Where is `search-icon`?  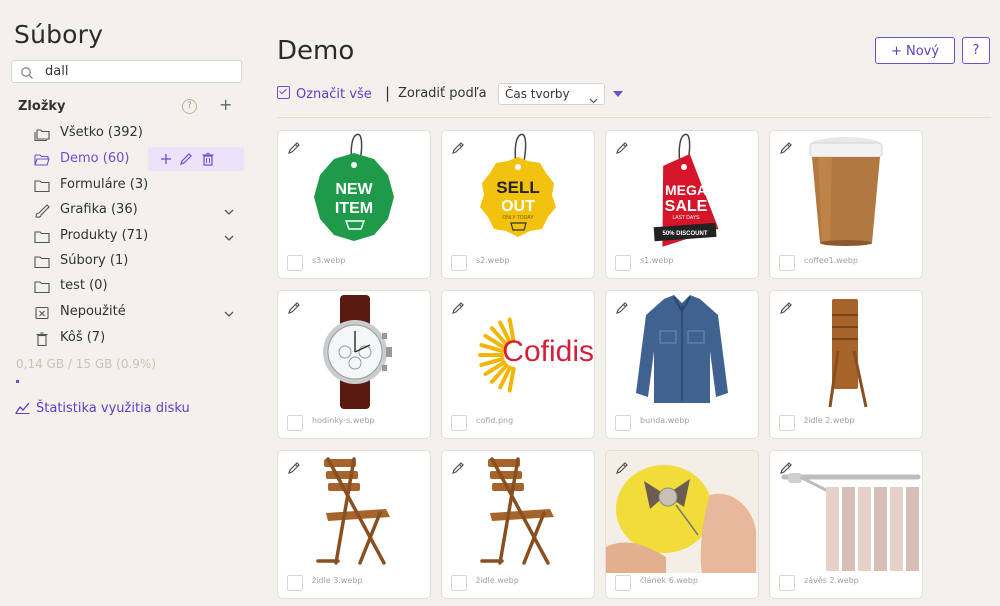
search-icon is located at coordinates (27, 72).